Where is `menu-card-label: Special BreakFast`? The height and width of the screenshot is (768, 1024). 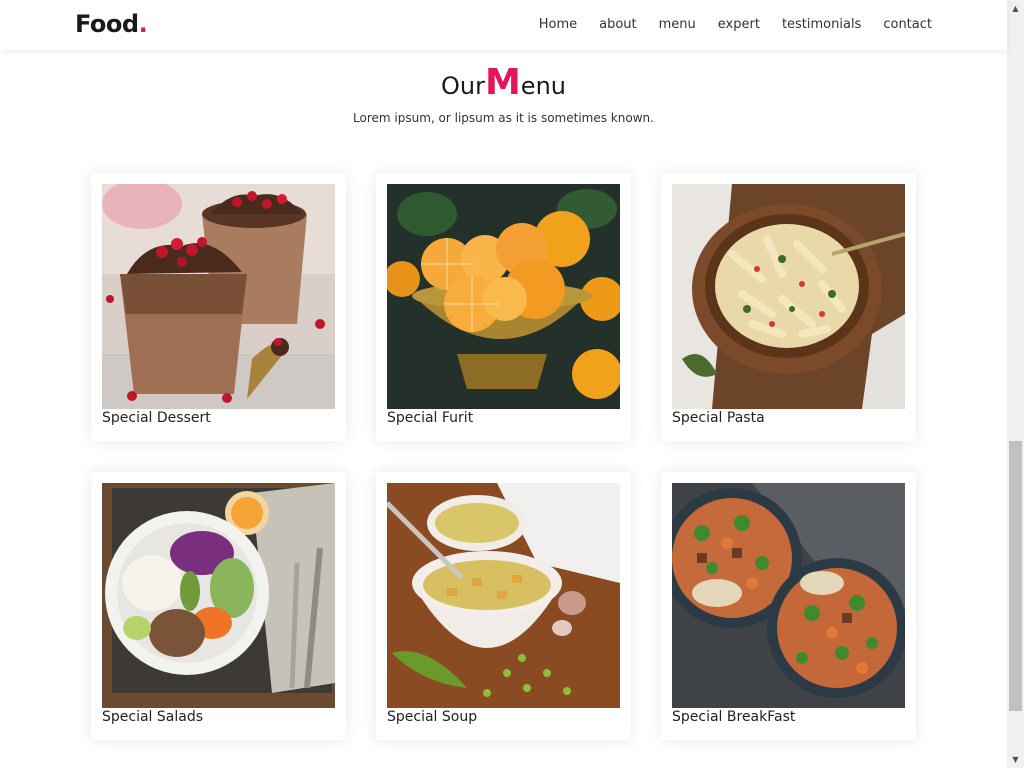 menu-card-label: Special BreakFast is located at coordinates (734, 717).